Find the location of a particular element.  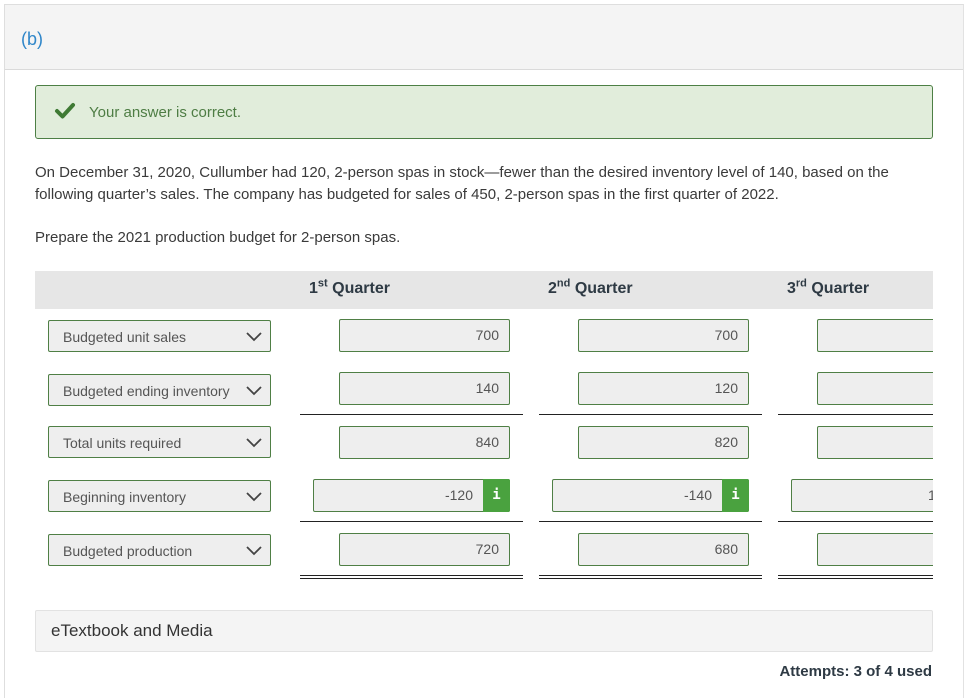

q2-beginning-inventory-input: -140 i is located at coordinates (650, 495).